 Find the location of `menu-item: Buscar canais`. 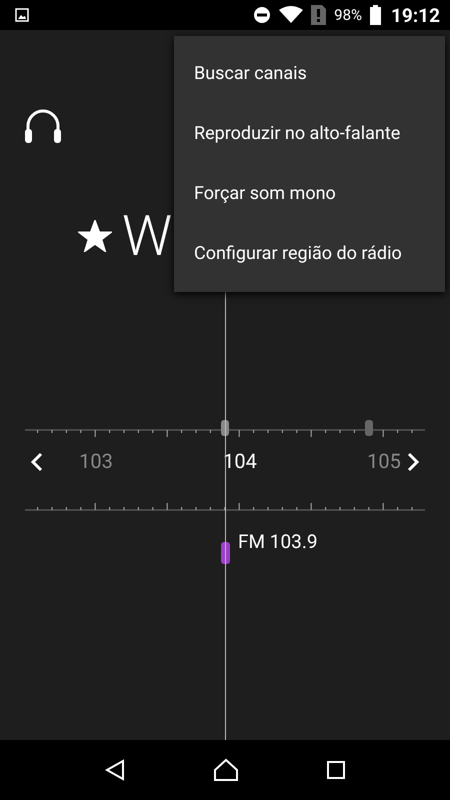

menu-item: Buscar canais is located at coordinates (309, 74).